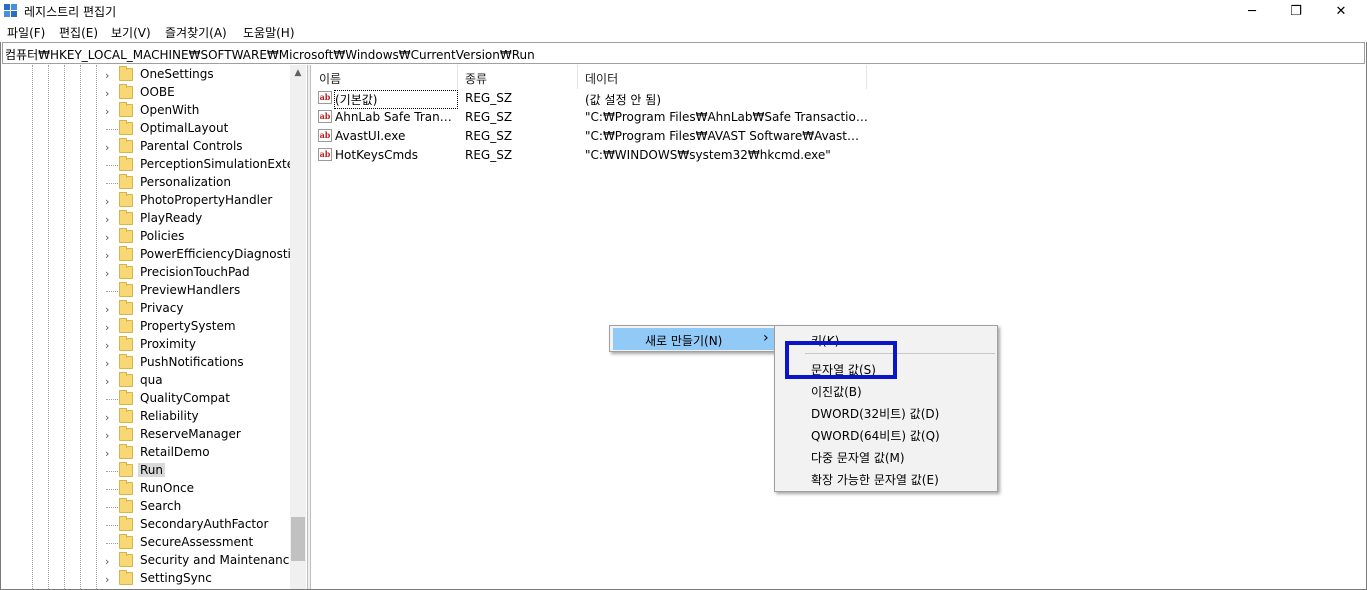 This screenshot has width=1367, height=590. I want to click on tree-item-label: RetailDemo, so click(175, 452).